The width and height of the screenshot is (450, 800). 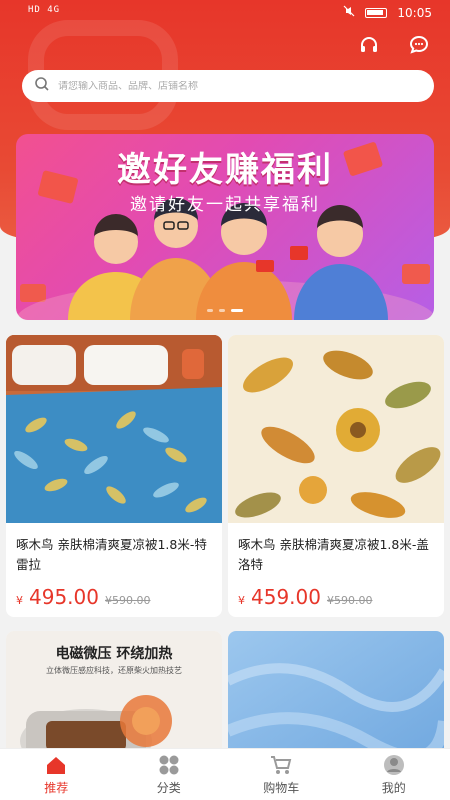 What do you see at coordinates (56, 787) in the screenshot?
I see `tab-label: 推荐` at bounding box center [56, 787].